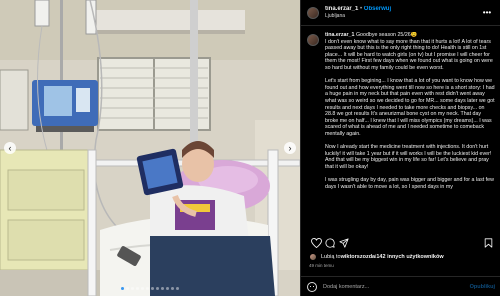 The width and height of the screenshot is (500, 296). I want to click on bookmark-icon, so click(488, 243).